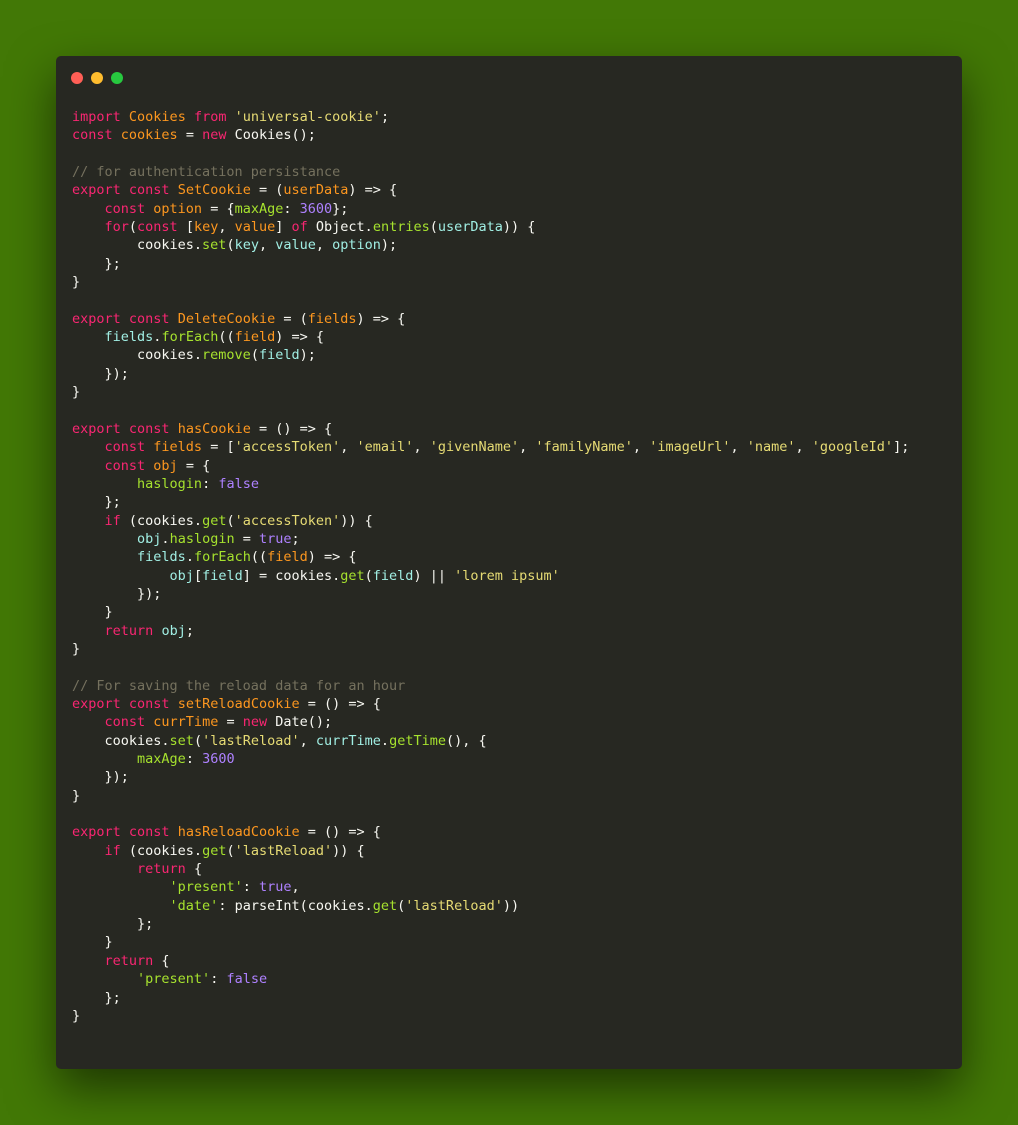 This screenshot has width=1018, height=1125. What do you see at coordinates (490, 869) in the screenshot?
I see `code-line: return {` at bounding box center [490, 869].